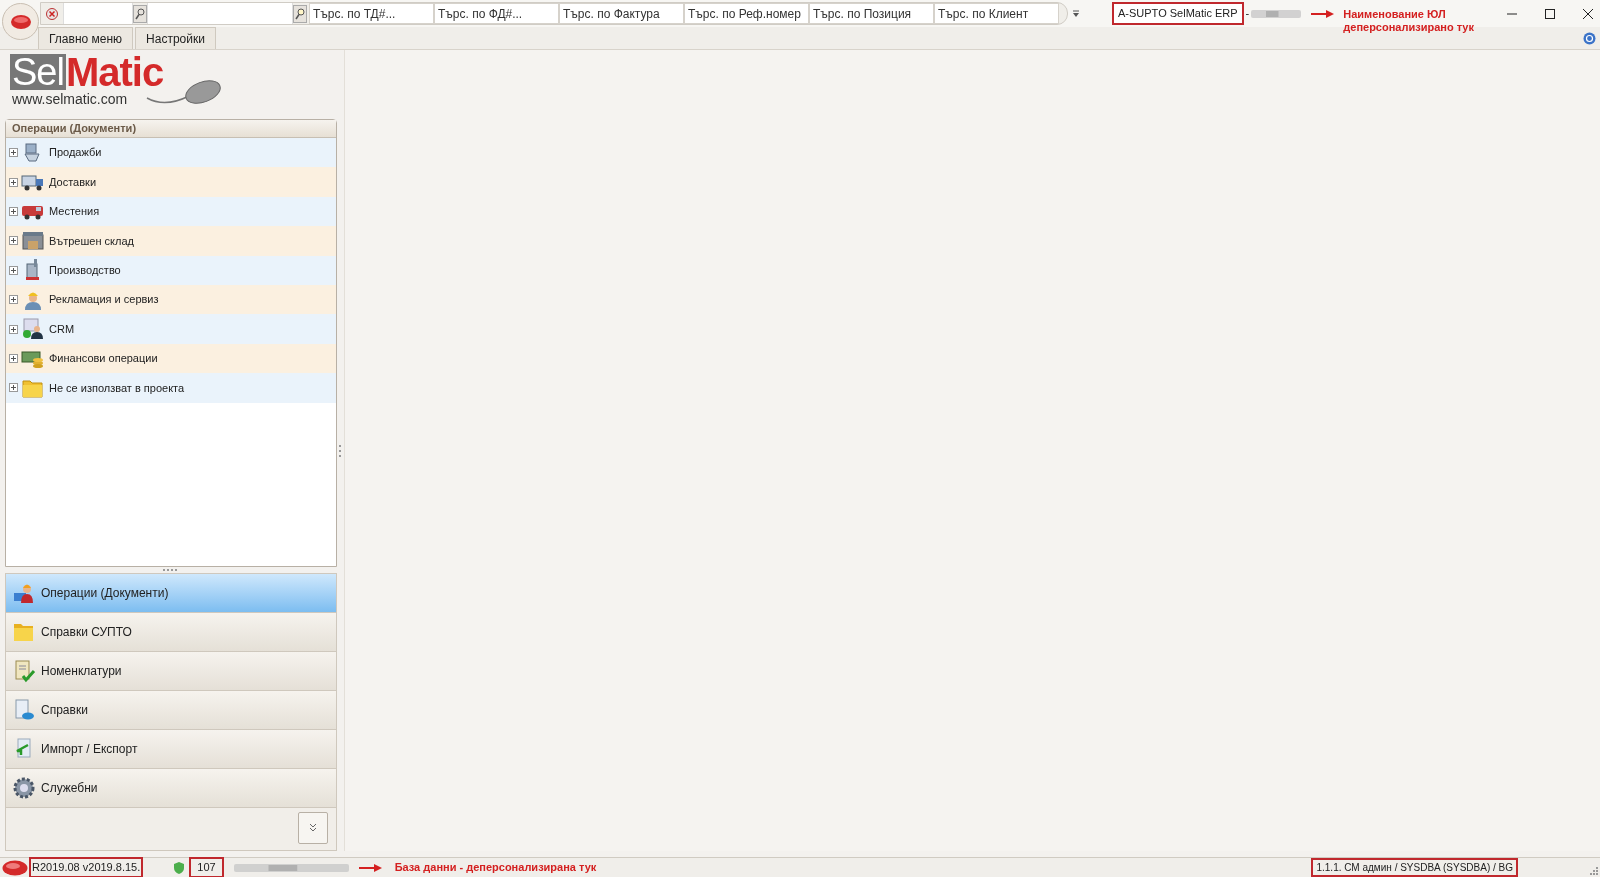  What do you see at coordinates (171, 749) in the screenshot?
I see `nav-button: Импорт / Експорт` at bounding box center [171, 749].